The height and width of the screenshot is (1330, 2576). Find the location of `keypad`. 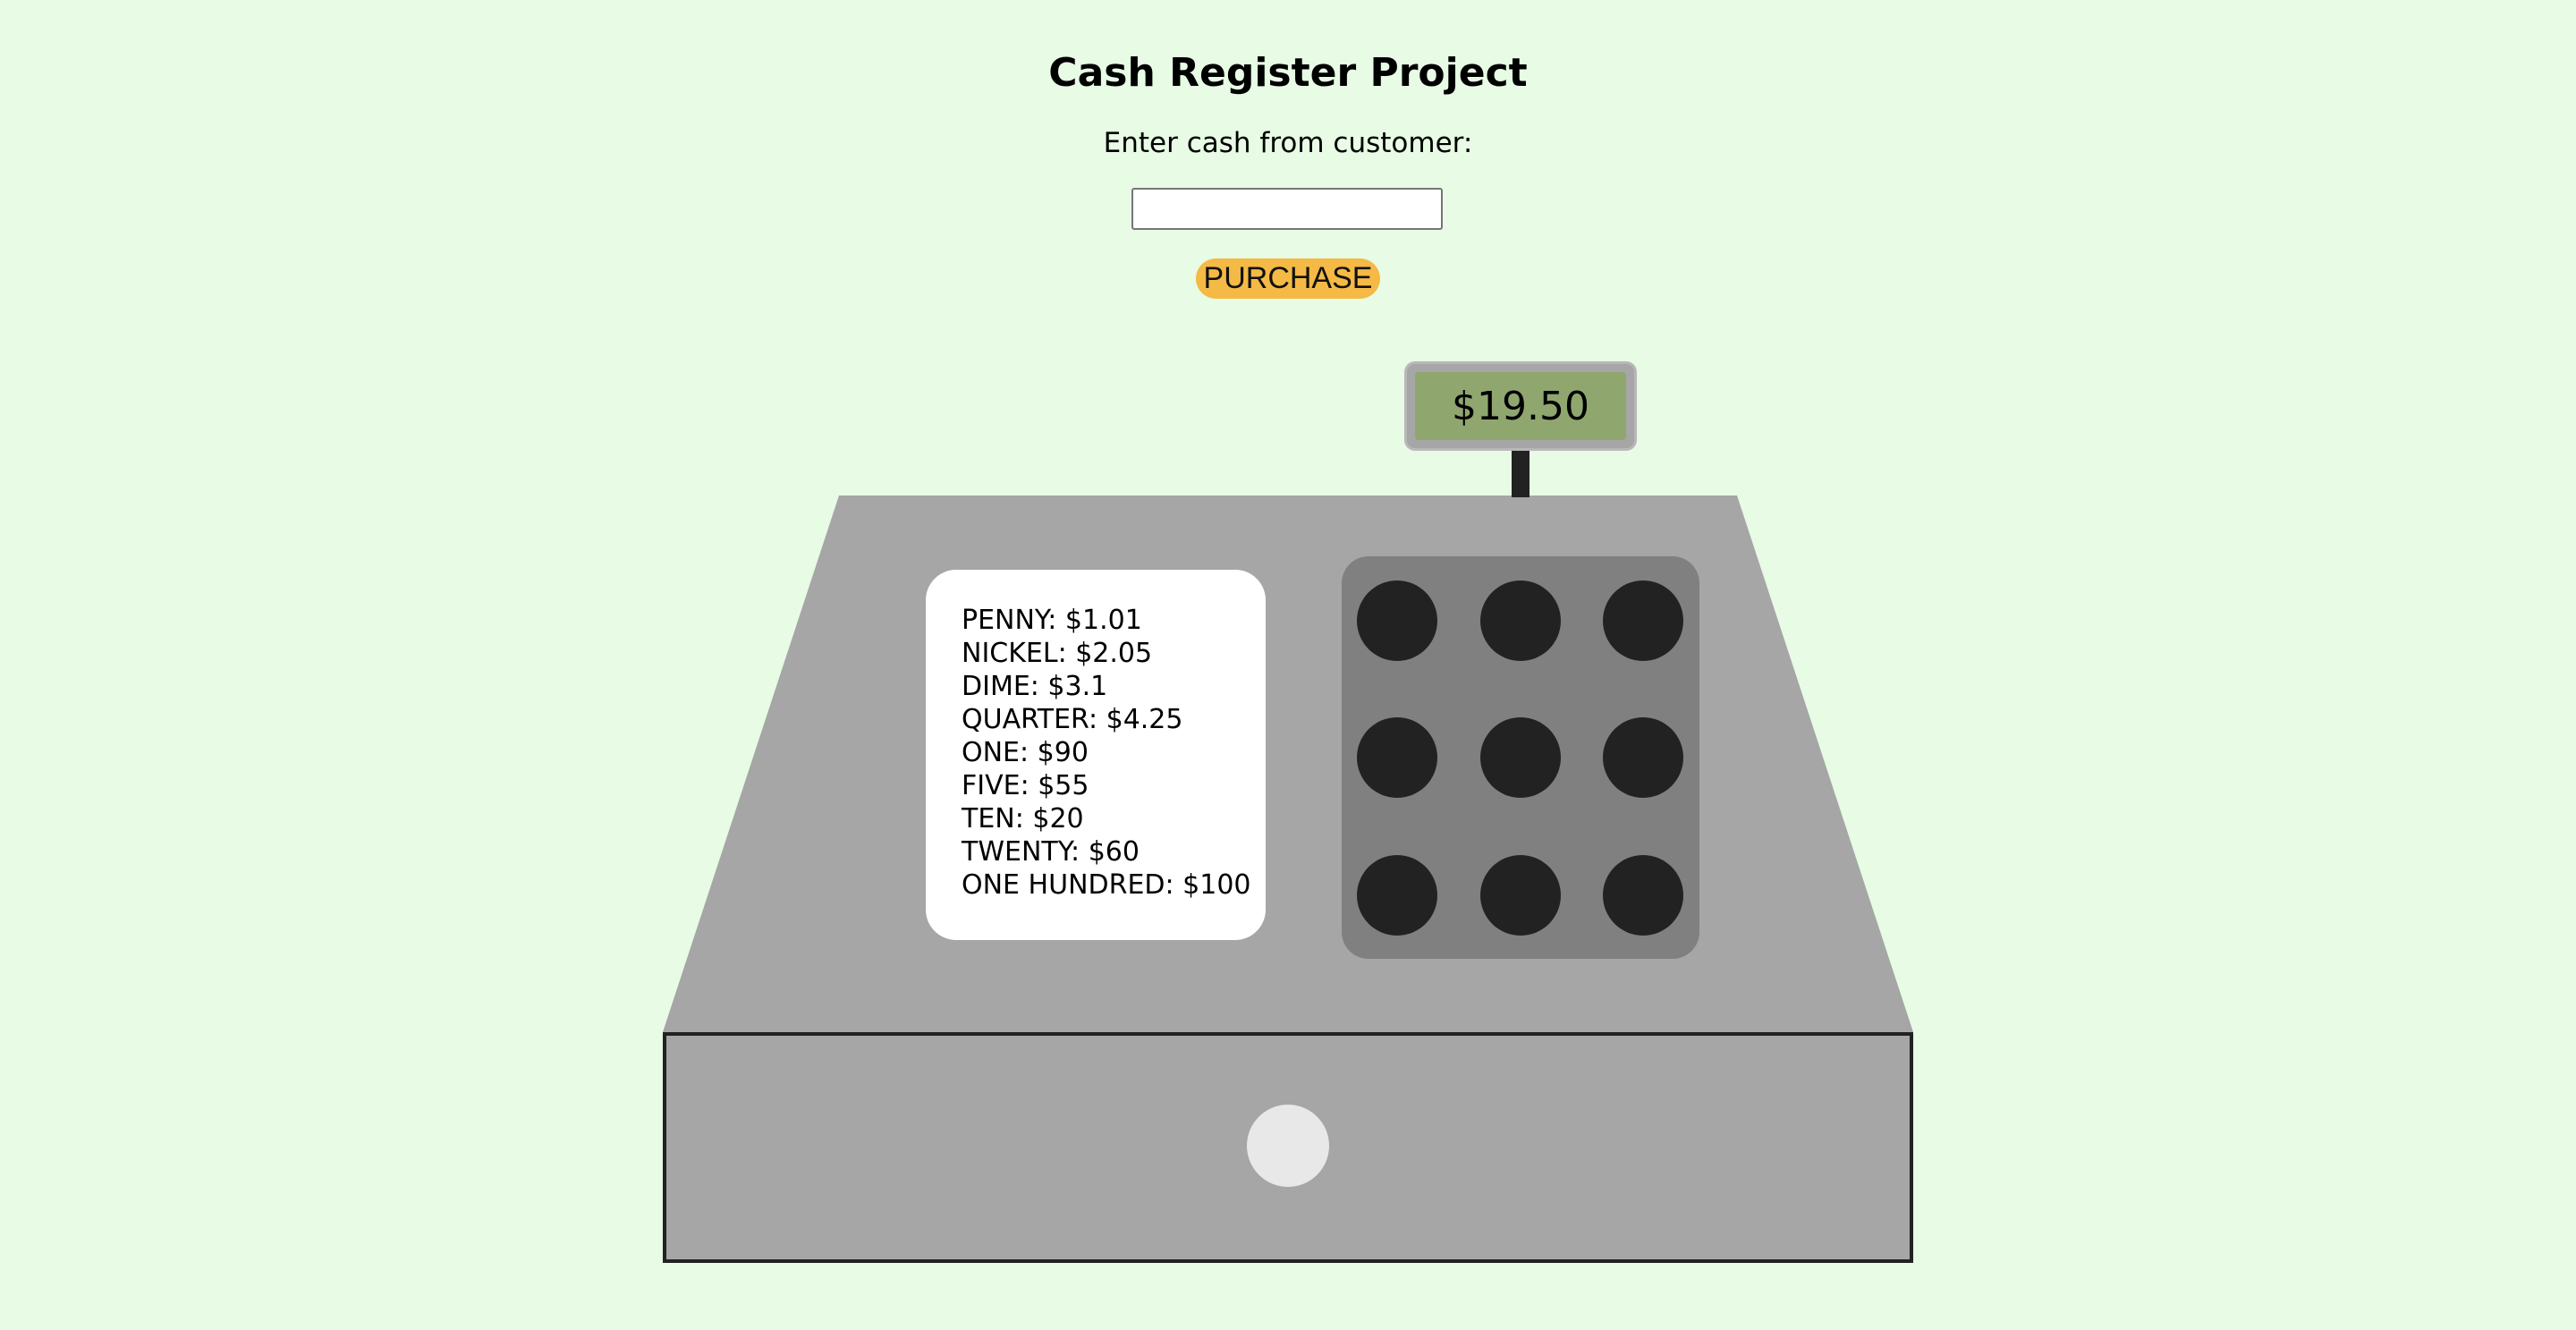

keypad is located at coordinates (1520, 757).